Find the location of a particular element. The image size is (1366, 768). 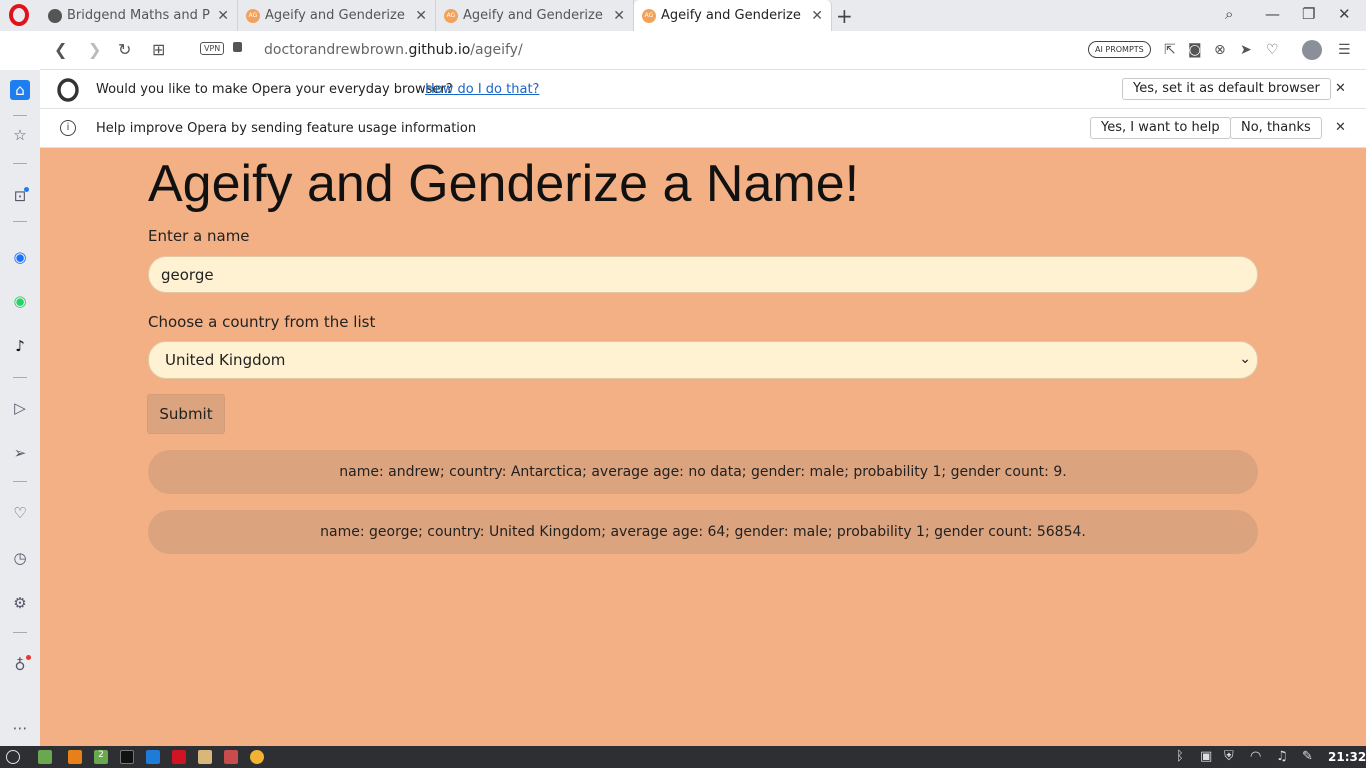

accept-help-button: Yes, I want to help is located at coordinates (1160, 128).